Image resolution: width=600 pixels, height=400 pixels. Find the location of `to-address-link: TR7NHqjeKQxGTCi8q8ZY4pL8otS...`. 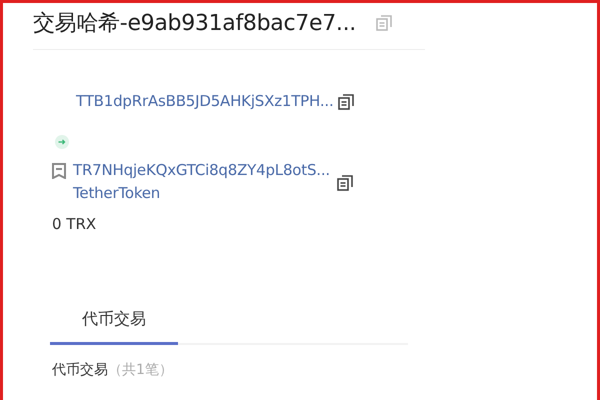

to-address-link: TR7NHqjeKQxGTCi8q8ZY4pL8otS... is located at coordinates (201, 170).